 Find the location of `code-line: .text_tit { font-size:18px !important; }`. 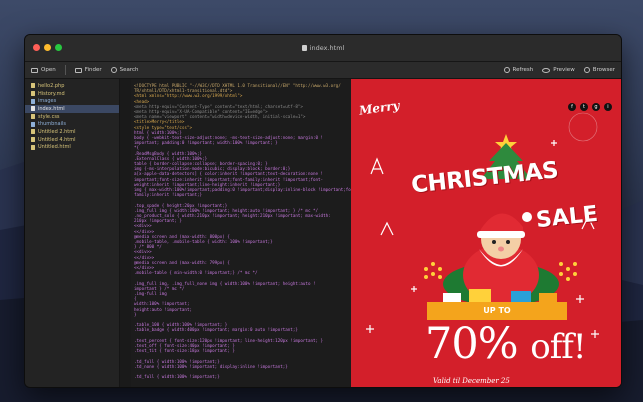

code-line: .text_tit { font-size:18px !important; } is located at coordinates (184, 351).